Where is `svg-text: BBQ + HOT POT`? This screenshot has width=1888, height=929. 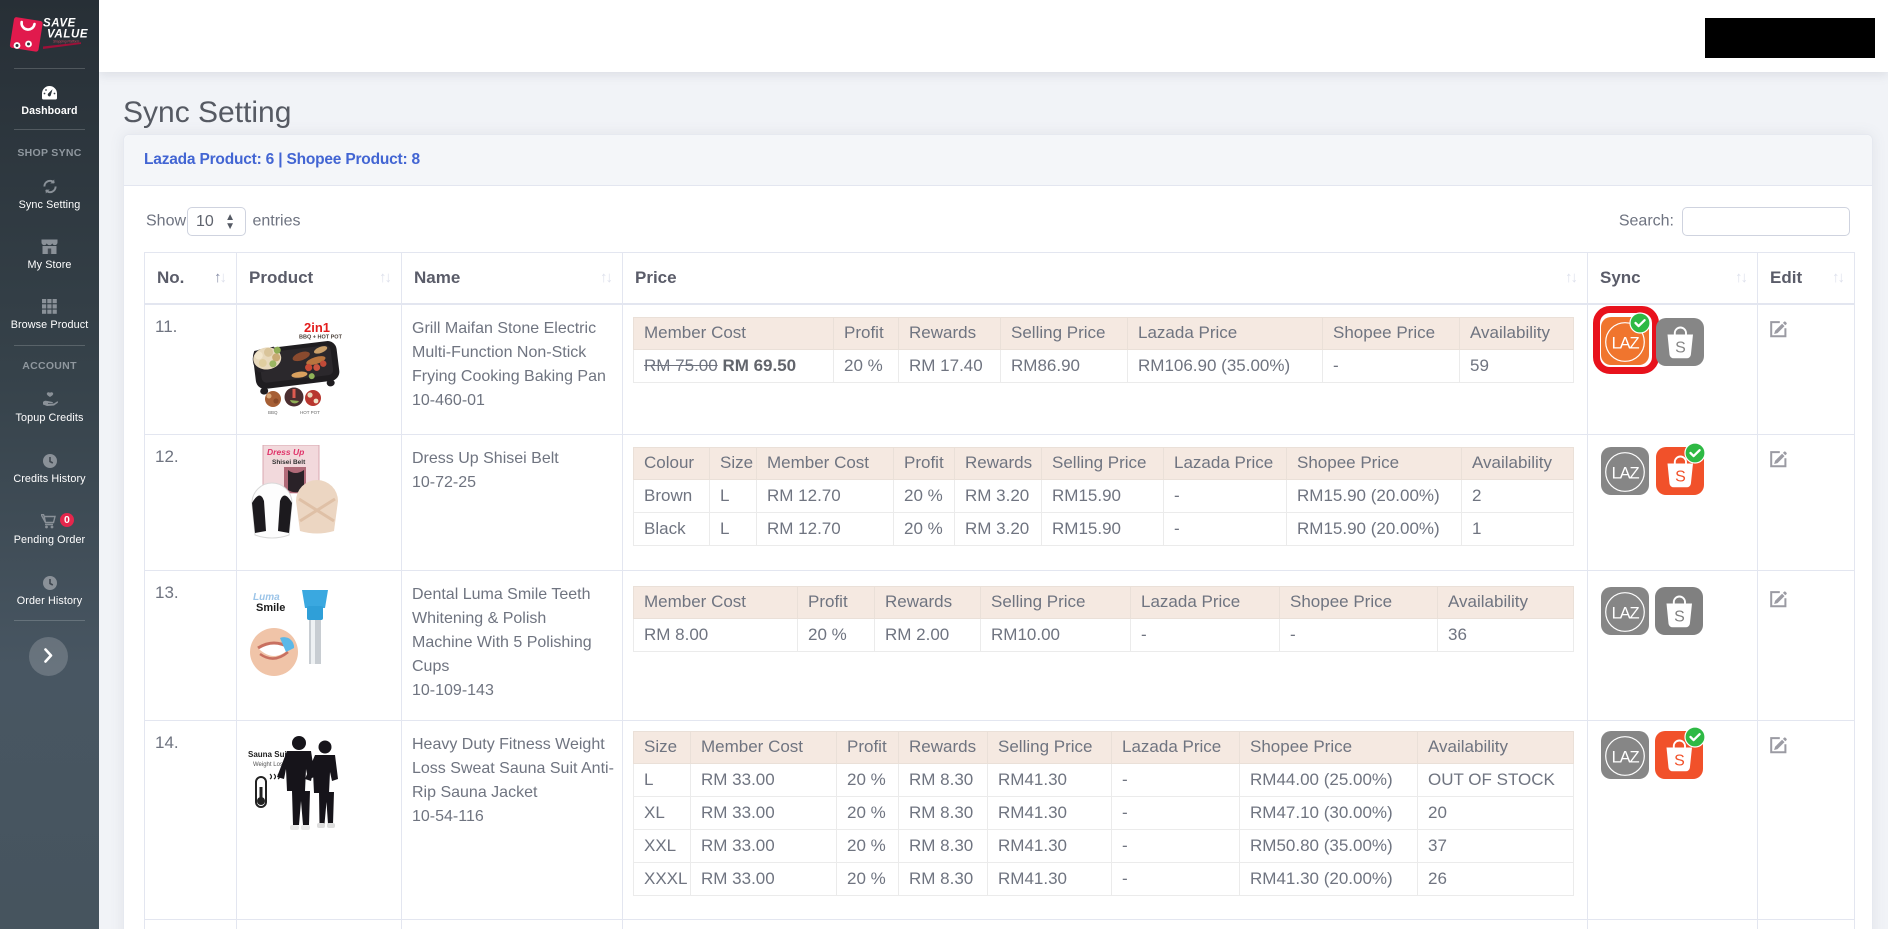
svg-text: BBQ + HOT POT is located at coordinates (321, 337).